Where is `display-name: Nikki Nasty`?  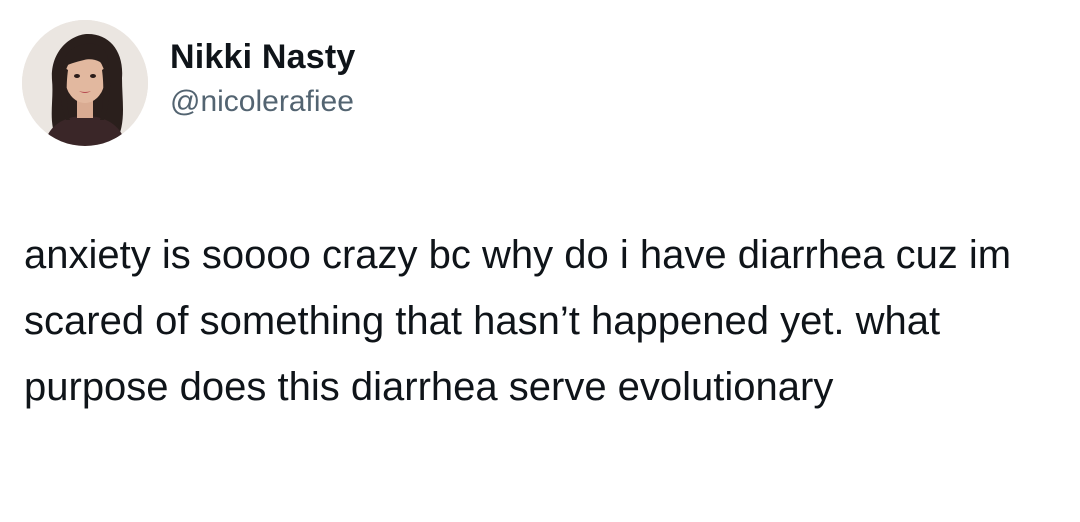 display-name: Nikki Nasty is located at coordinates (263, 57).